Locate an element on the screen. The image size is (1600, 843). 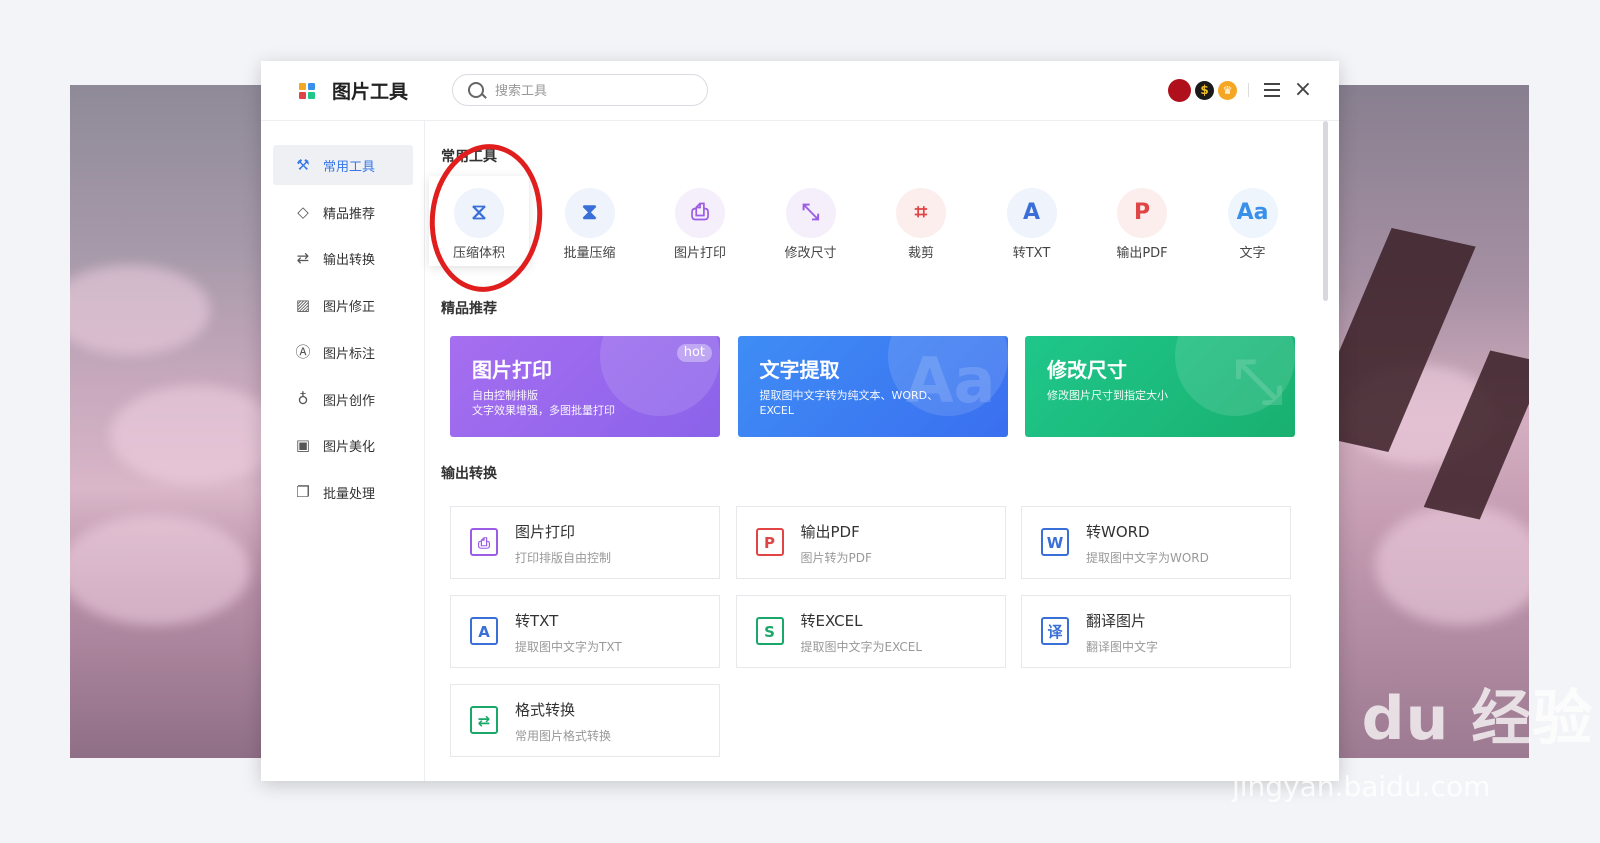
wrench-icon: ⚒ is located at coordinates (303, 165).